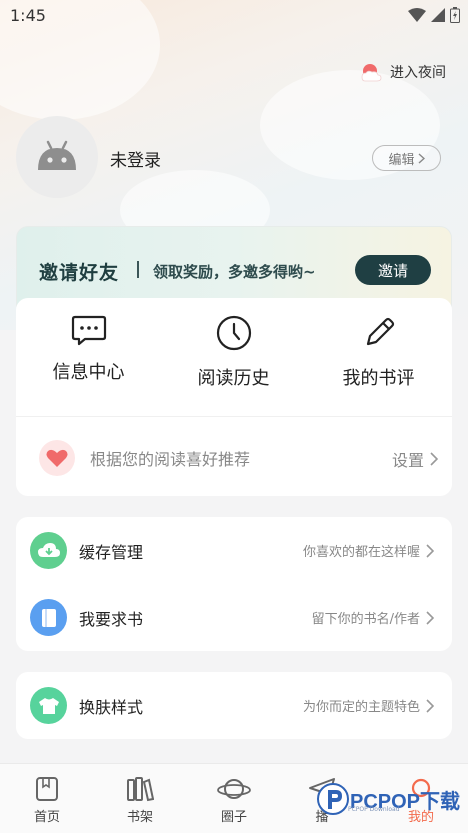 The height and width of the screenshot is (833, 468). I want to click on nav-item-bookshelf: 书架, so click(140, 800).